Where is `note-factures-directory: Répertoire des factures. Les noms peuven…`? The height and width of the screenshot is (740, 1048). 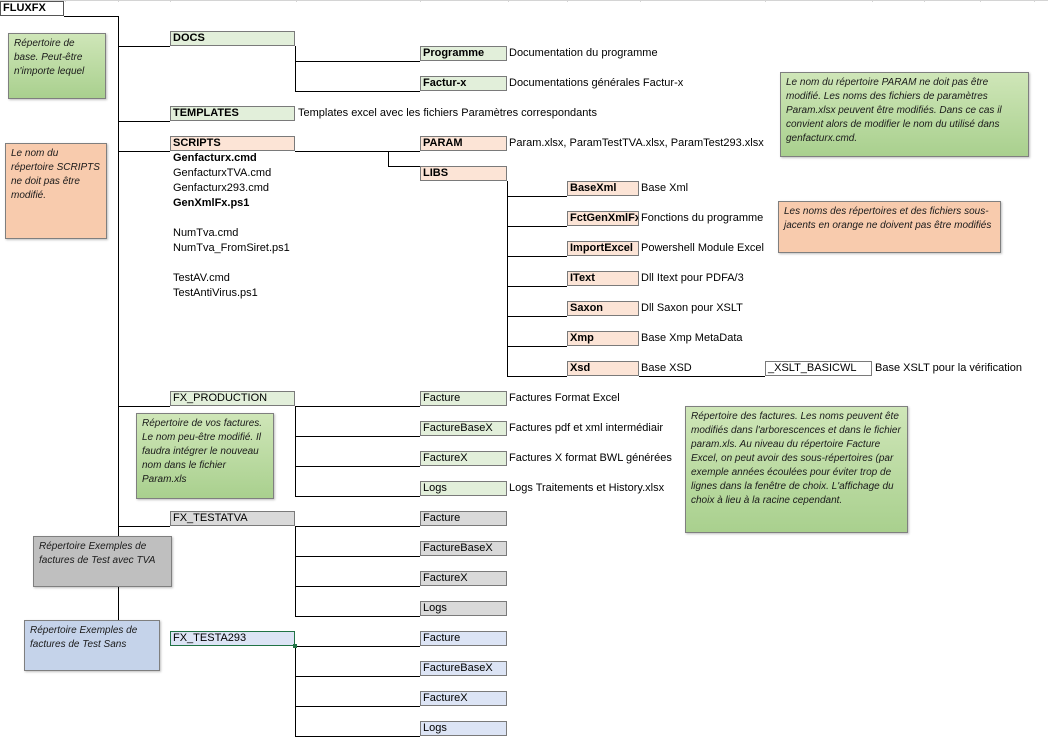 note-factures-directory: Répertoire des factures. Les noms peuven… is located at coordinates (796, 469).